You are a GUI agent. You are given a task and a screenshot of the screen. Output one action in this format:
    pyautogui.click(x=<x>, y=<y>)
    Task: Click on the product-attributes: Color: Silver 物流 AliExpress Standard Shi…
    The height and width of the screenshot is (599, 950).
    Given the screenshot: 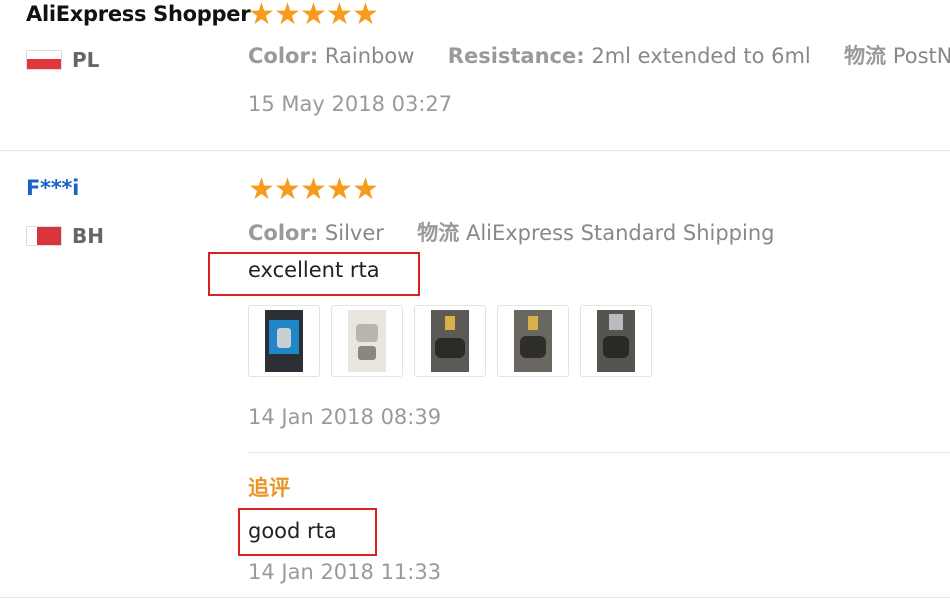 What is the action you would take?
    pyautogui.click(x=511, y=232)
    